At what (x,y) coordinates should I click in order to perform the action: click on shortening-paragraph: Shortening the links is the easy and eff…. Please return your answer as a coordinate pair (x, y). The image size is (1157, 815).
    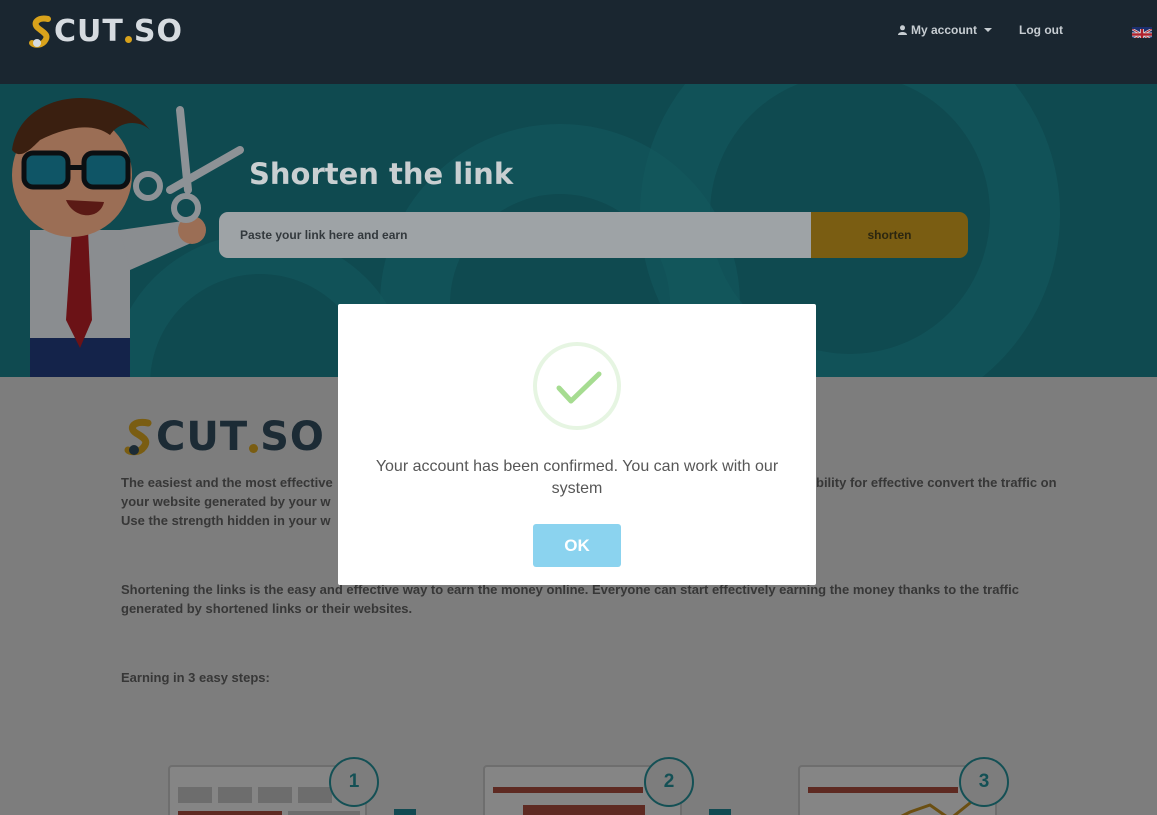
    Looking at the image, I should click on (570, 599).